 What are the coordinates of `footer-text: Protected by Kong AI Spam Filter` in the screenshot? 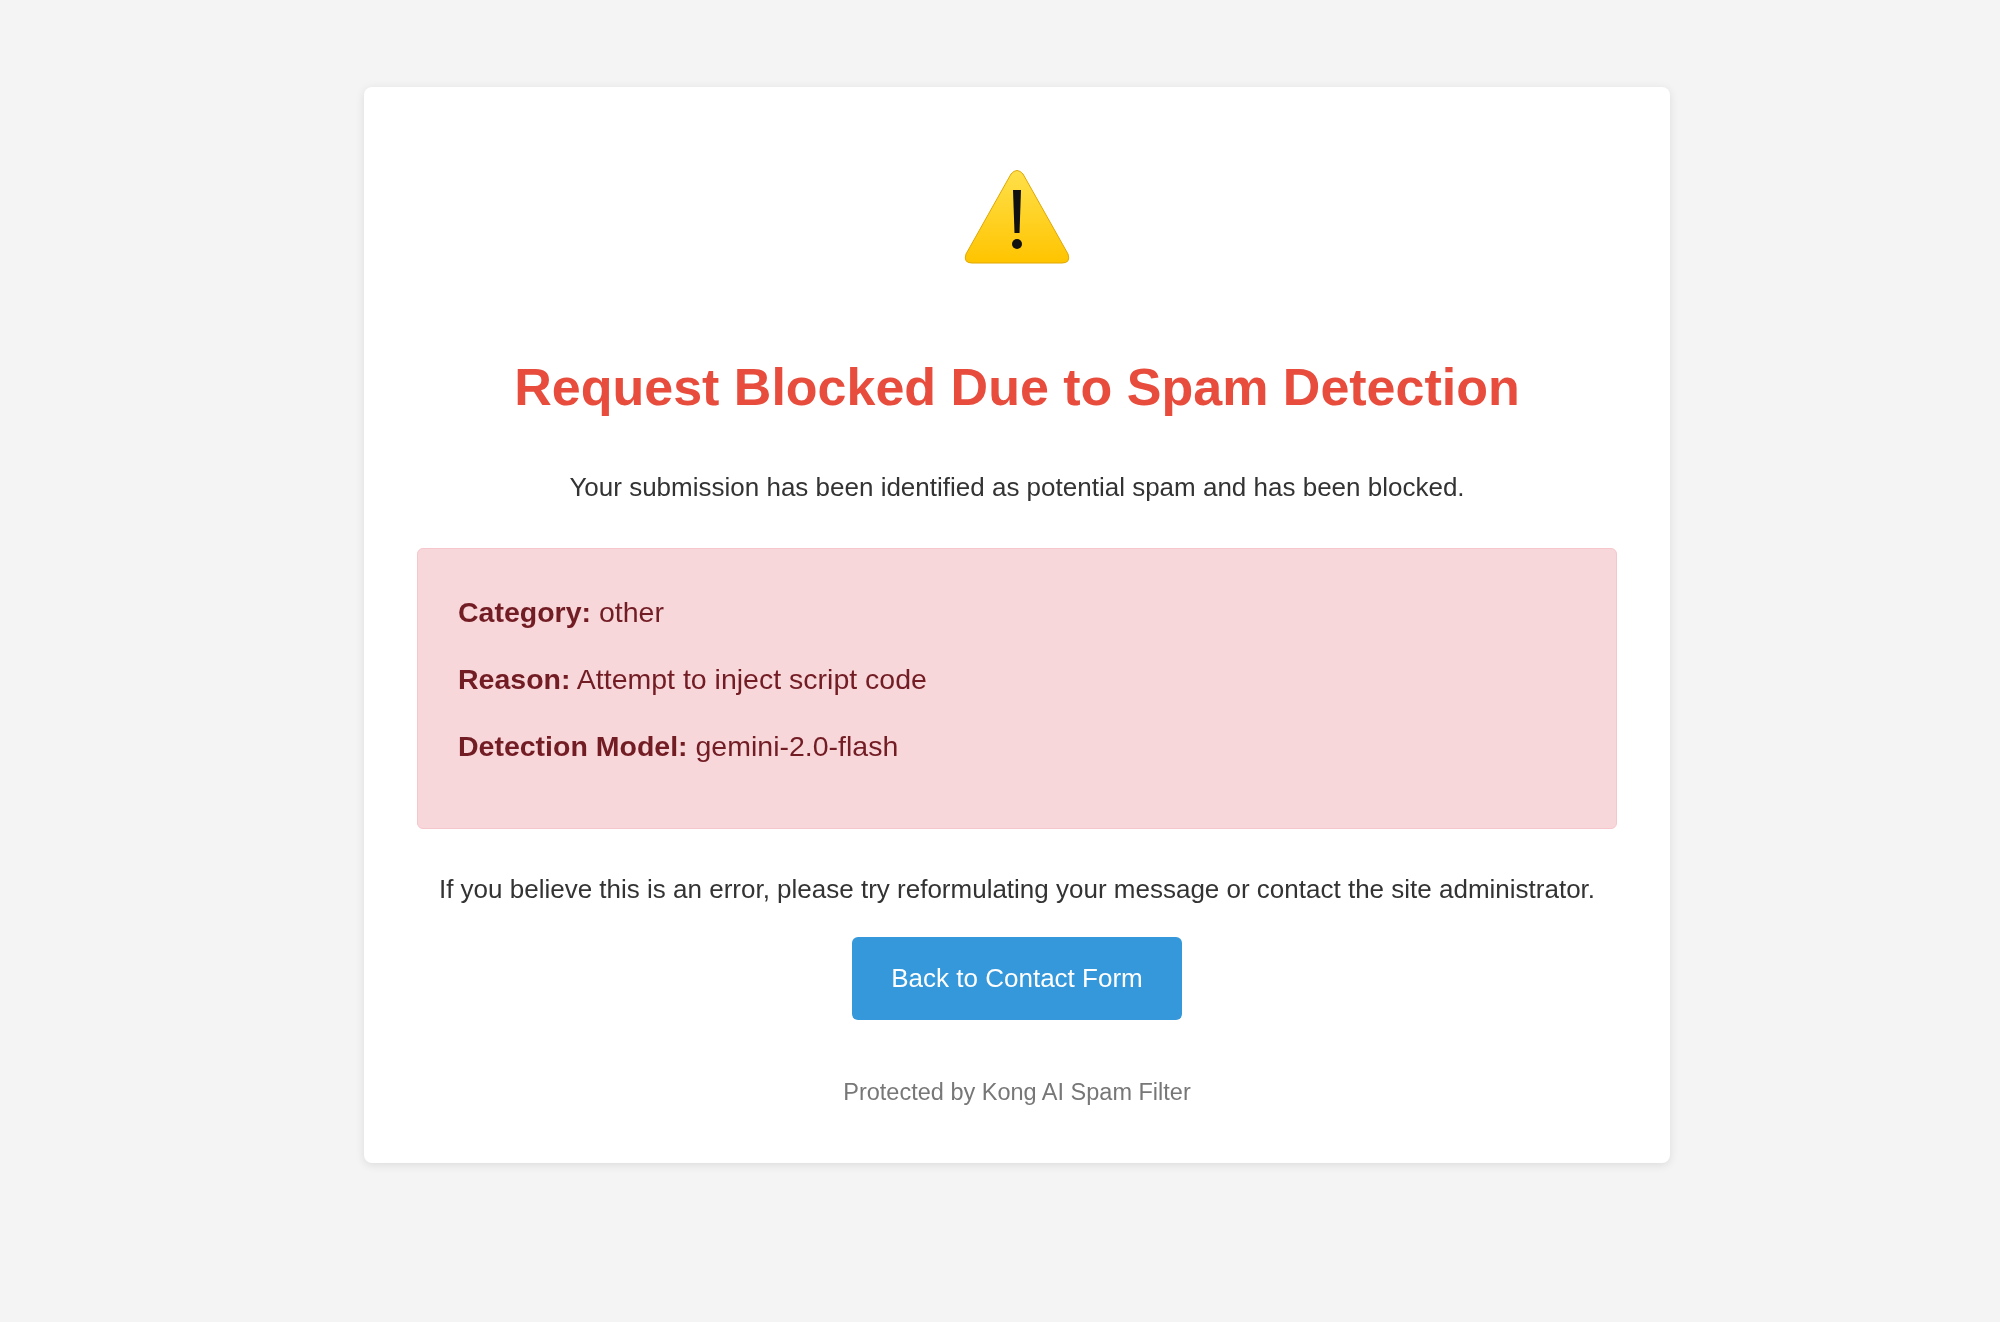 It's located at (1017, 1092).